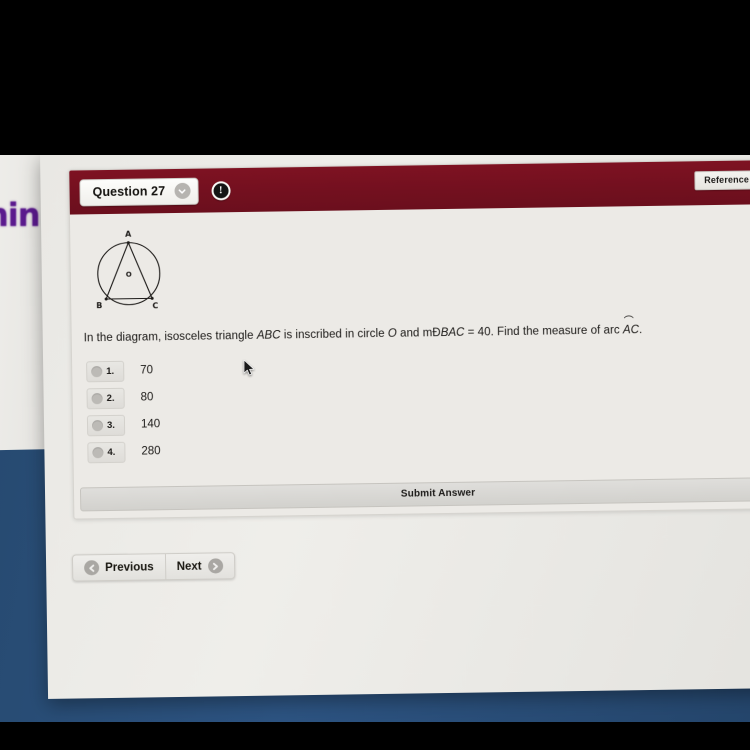 Image resolution: width=750 pixels, height=750 pixels. Describe the element at coordinates (111, 425) in the screenshot. I see `choice-number: 3.` at that location.